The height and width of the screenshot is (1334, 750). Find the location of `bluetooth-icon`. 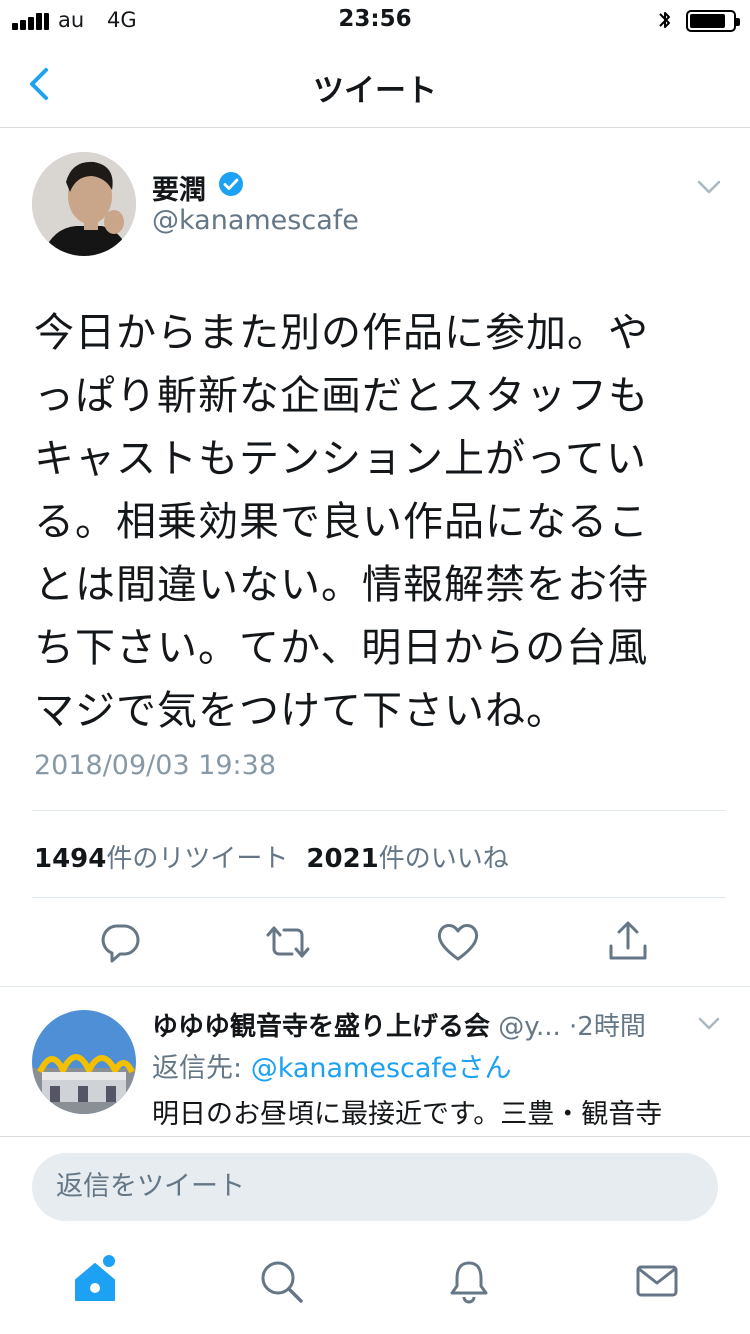

bluetooth-icon is located at coordinates (664, 20).